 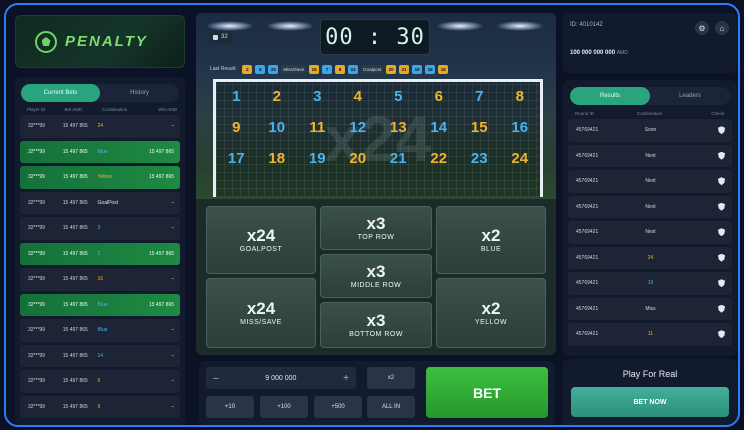 I want to click on results-tabs: Results Leaders, so click(x=650, y=96).